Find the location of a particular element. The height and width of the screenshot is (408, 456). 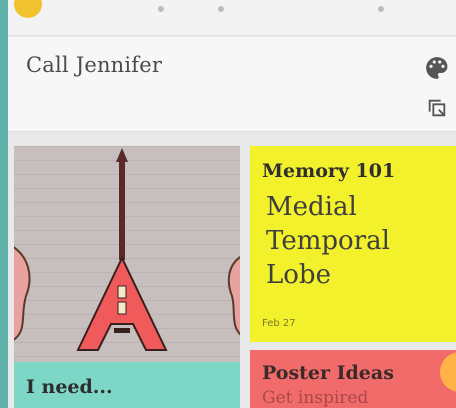

note-title: Call Jennifer is located at coordinates (94, 65).